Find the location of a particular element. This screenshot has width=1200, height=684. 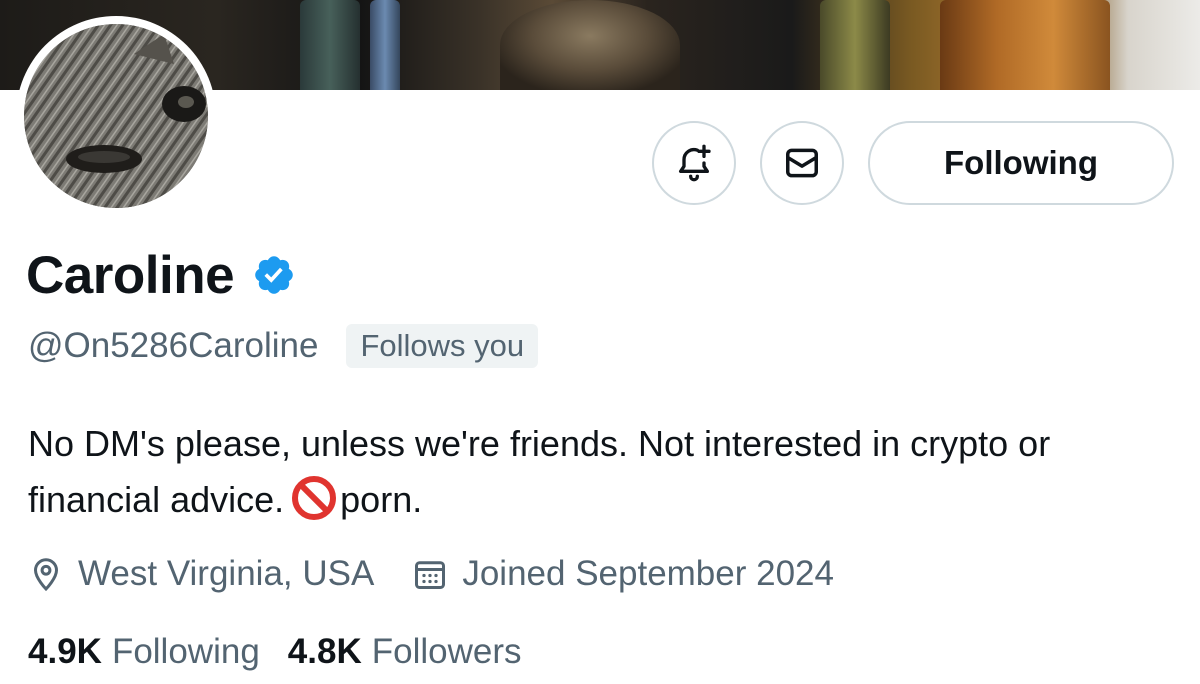

location-pin-icon is located at coordinates (46, 575).